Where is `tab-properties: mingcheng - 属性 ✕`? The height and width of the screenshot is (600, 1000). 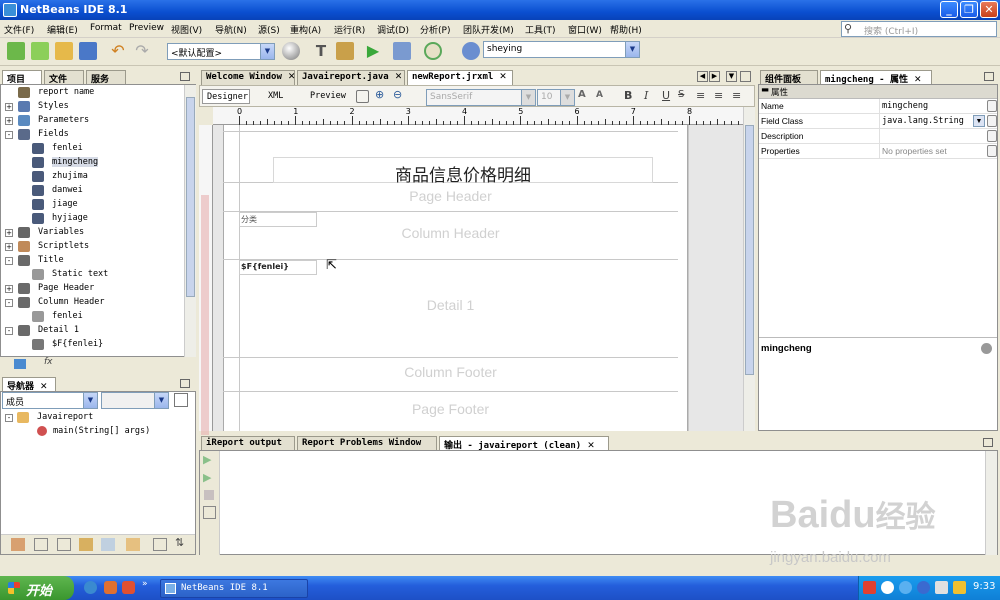 tab-properties: mingcheng - 属性 ✕ is located at coordinates (876, 77).